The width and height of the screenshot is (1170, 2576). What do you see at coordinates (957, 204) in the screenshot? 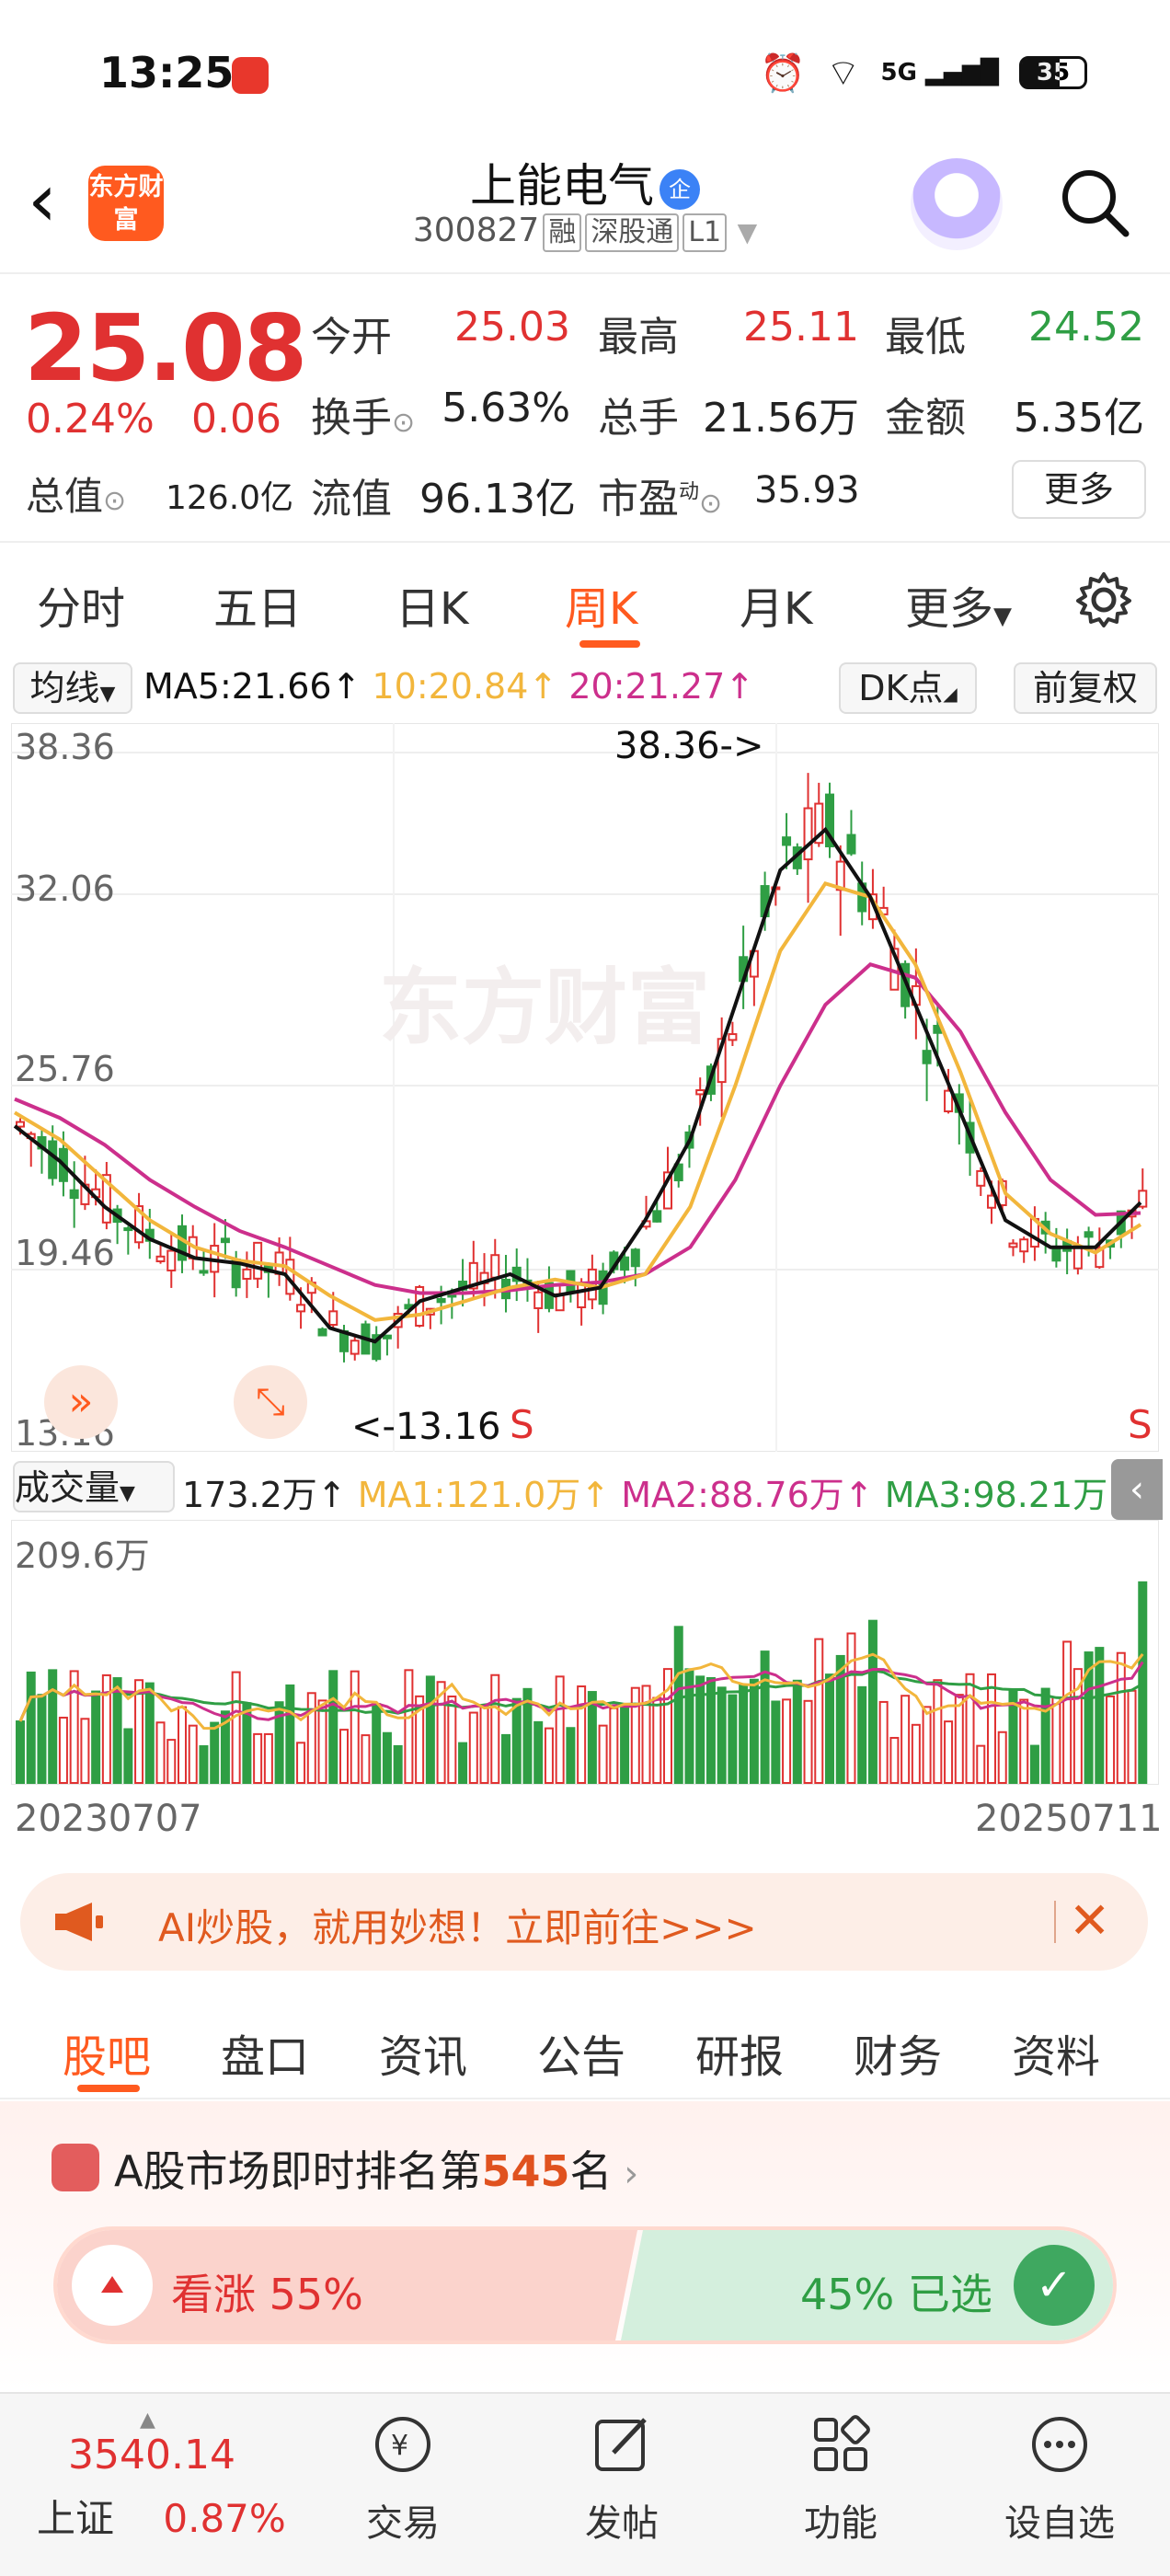
I see `ai-robot-avatar` at bounding box center [957, 204].